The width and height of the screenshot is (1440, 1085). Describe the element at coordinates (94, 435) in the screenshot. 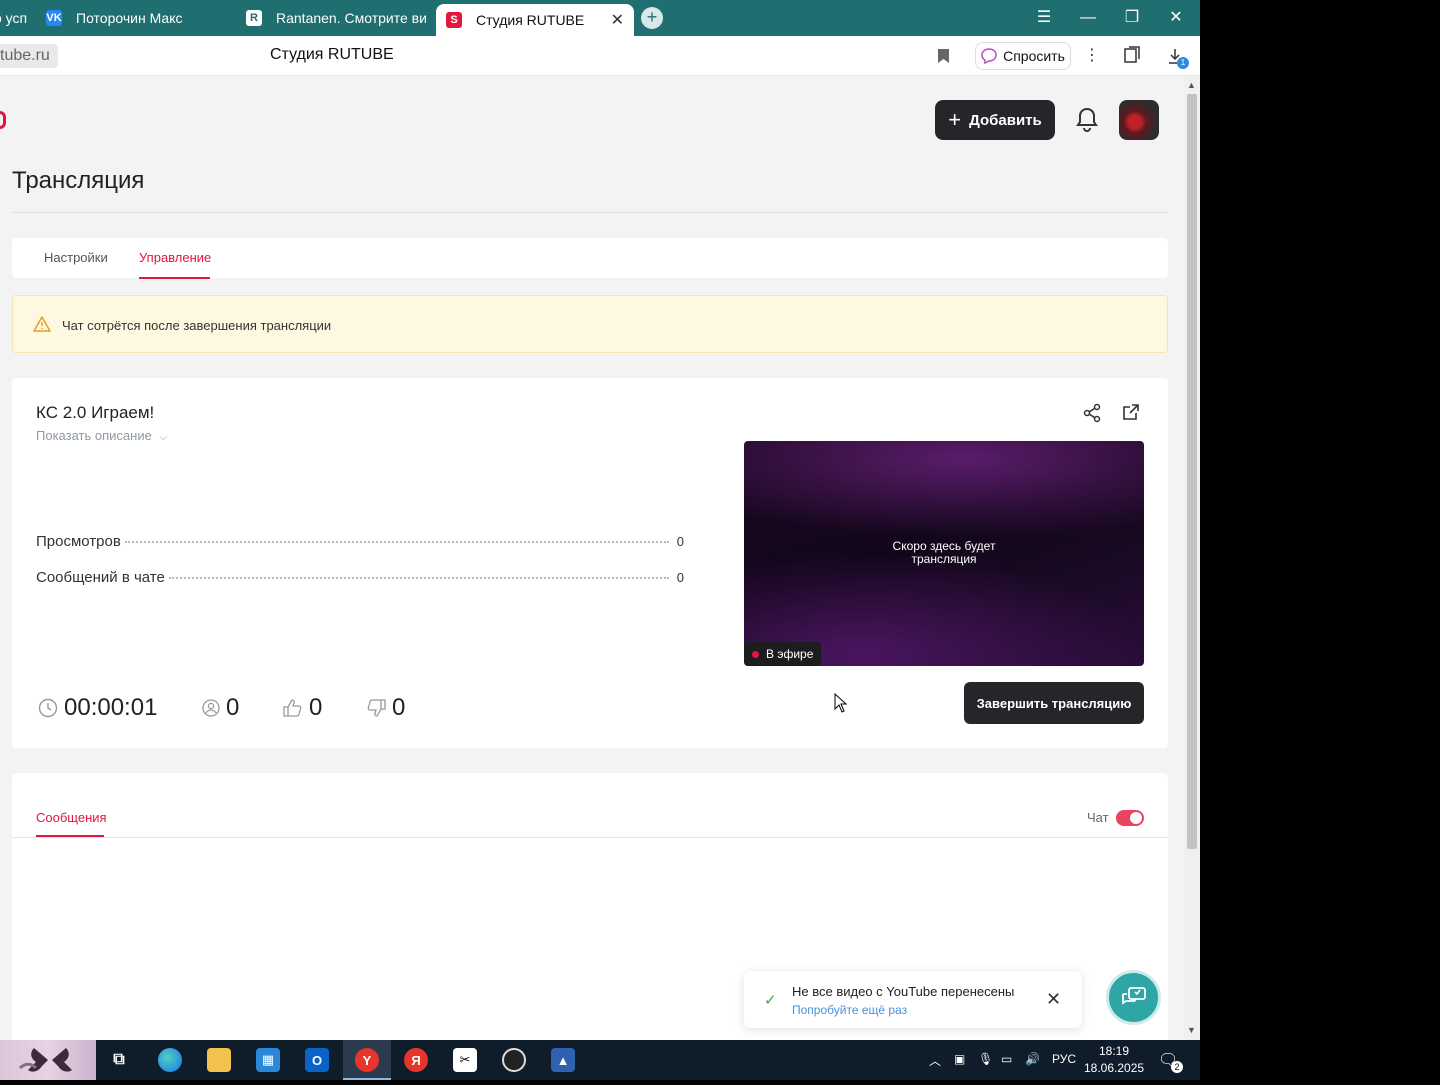

I see `show-description-label: Показать описание` at that location.